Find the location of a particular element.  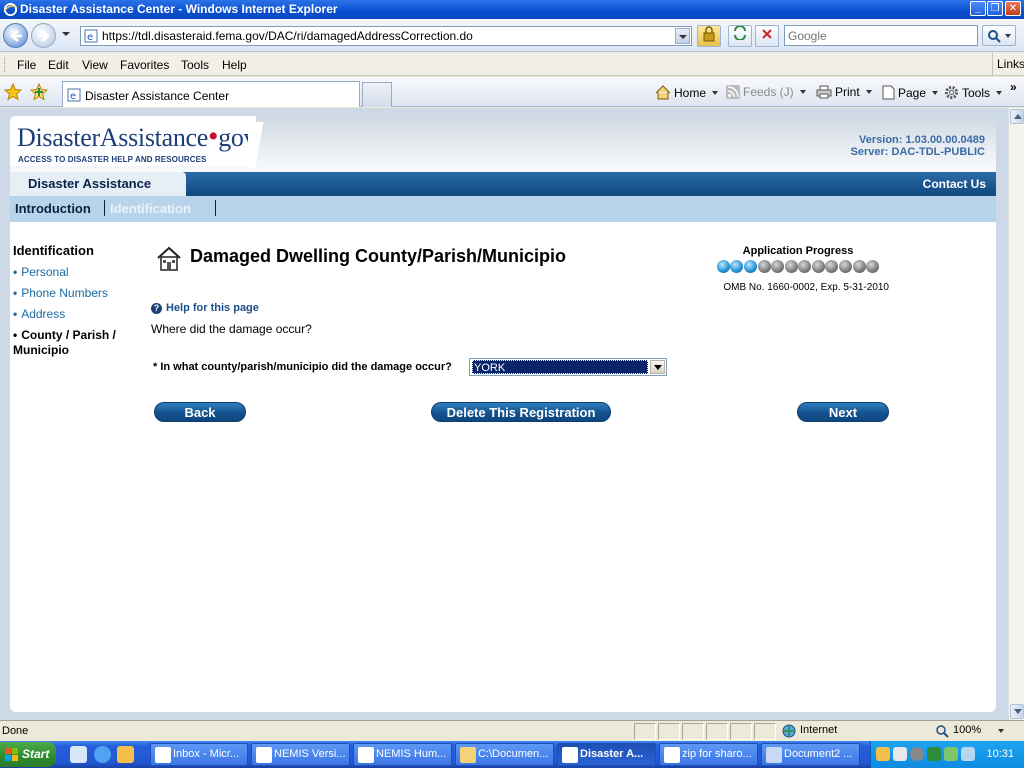

tray-network-icon is located at coordinates (934, 754).